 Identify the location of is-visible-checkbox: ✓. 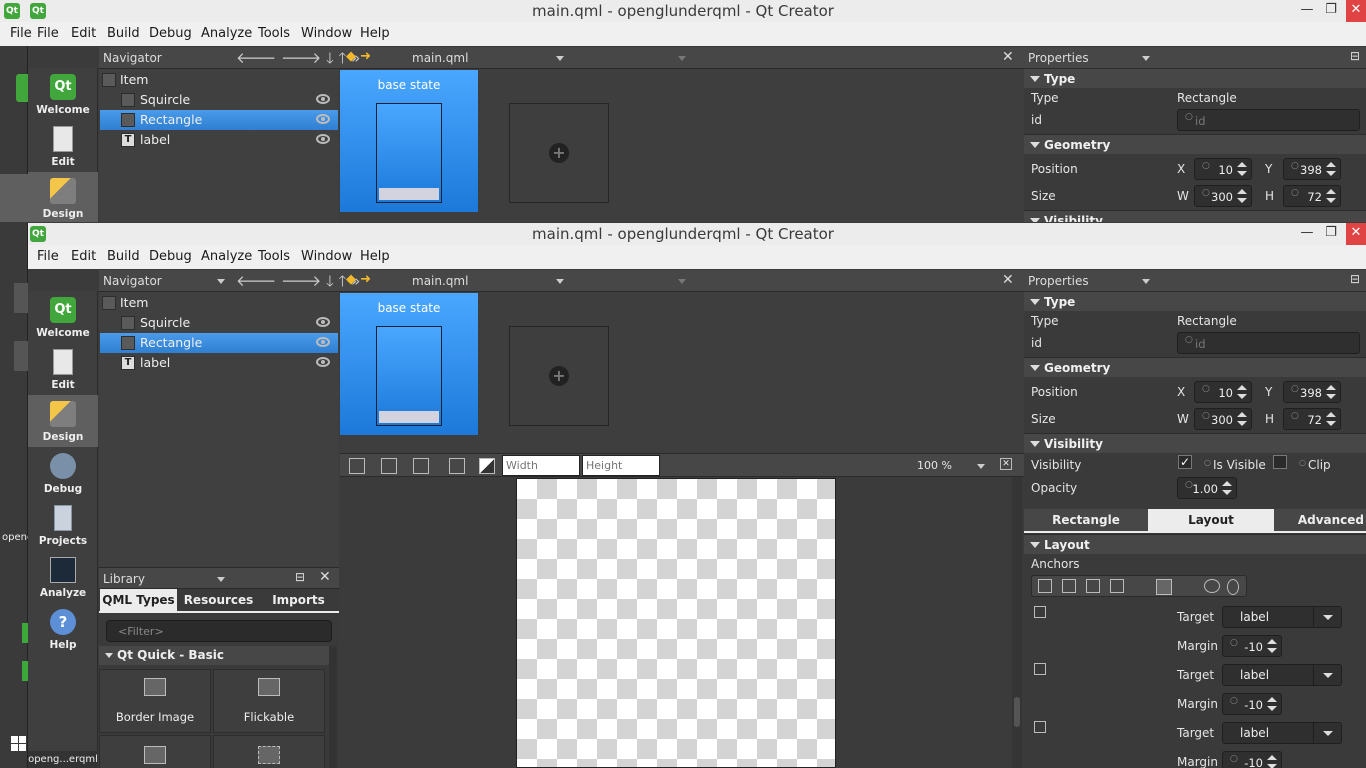
(1185, 462).